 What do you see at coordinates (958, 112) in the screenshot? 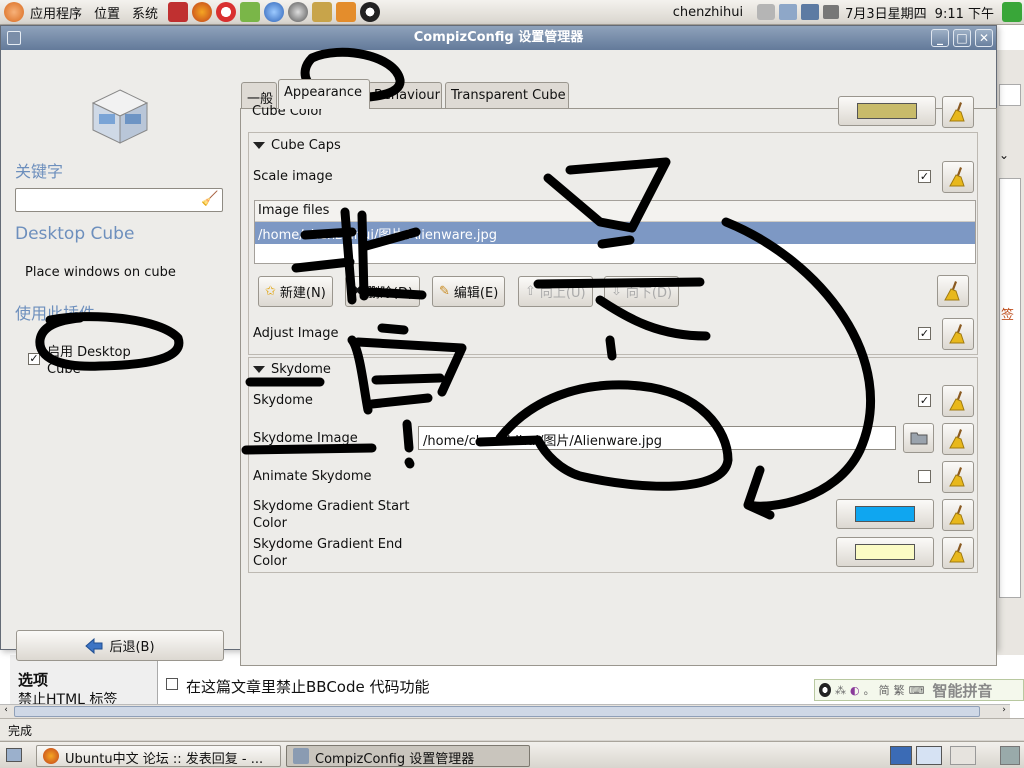
I see `cube-color-reset-button` at bounding box center [958, 112].